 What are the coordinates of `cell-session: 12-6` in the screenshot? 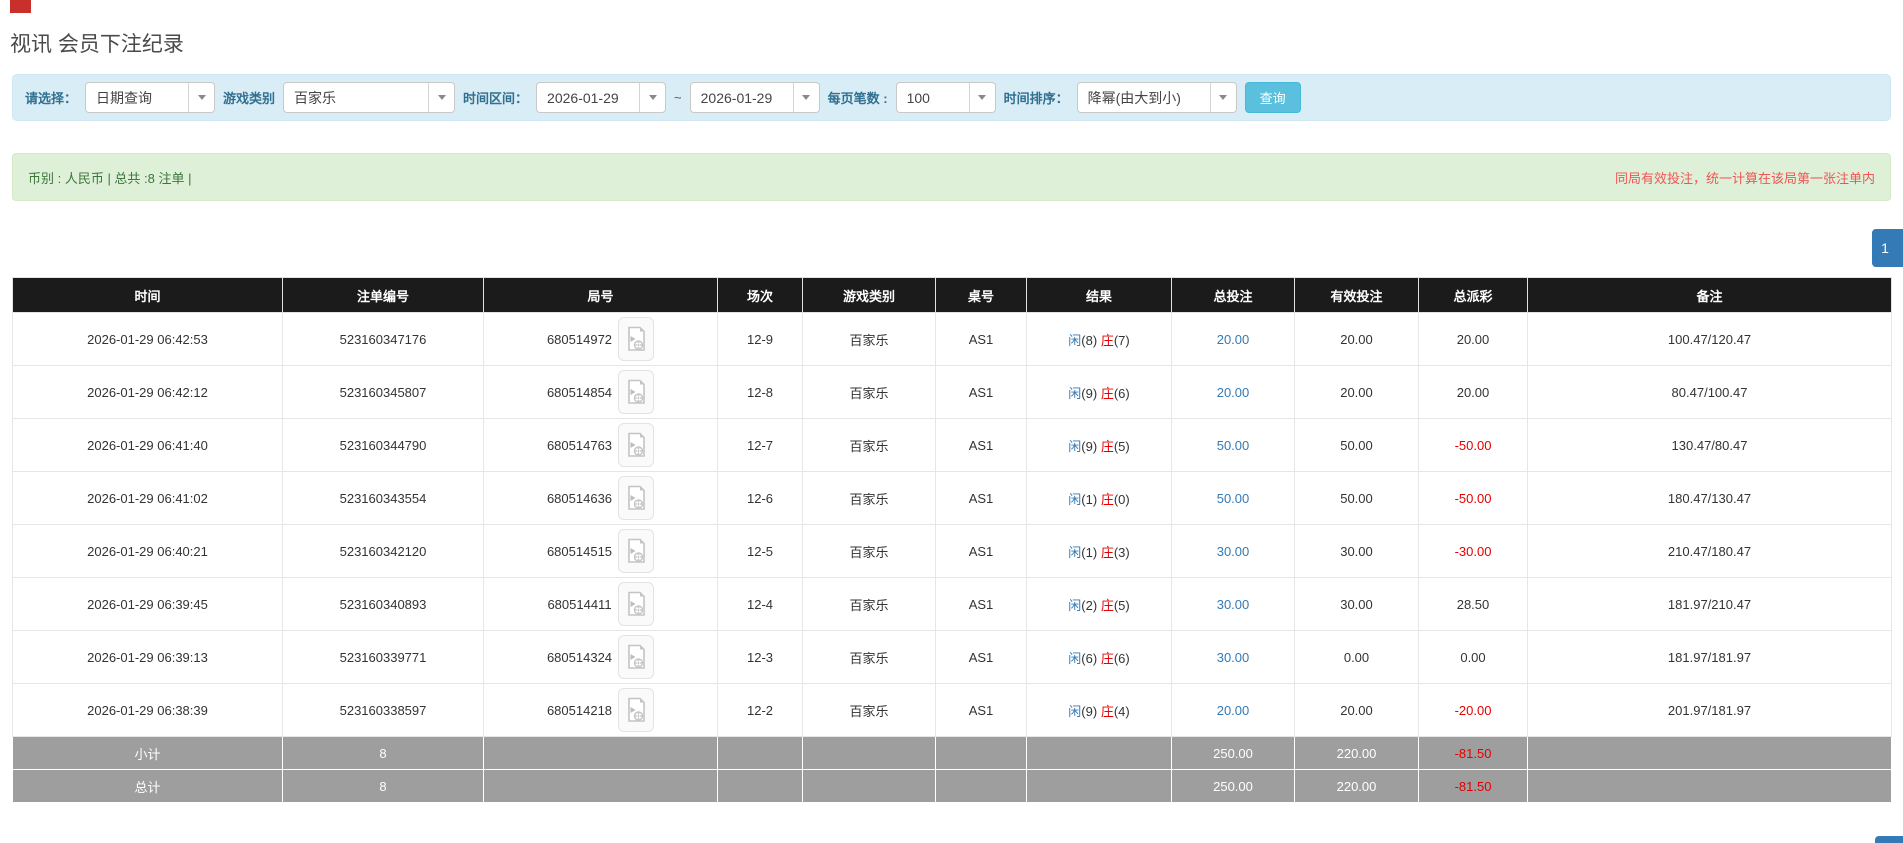 It's located at (760, 498).